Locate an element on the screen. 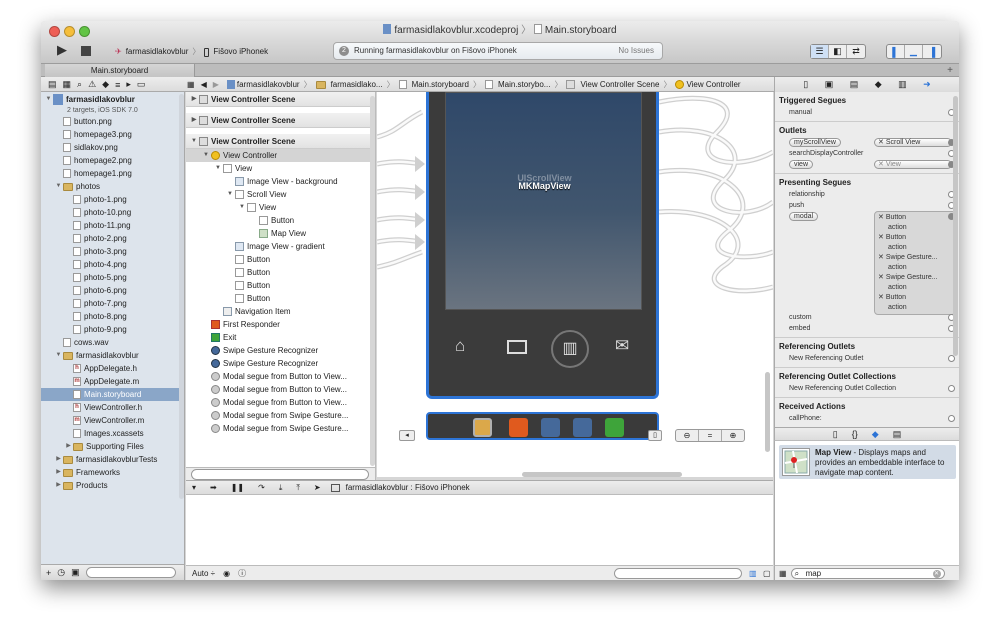 Image resolution: width=1000 pixels, height=637 pixels. add-file-button: + is located at coordinates (48, 573).